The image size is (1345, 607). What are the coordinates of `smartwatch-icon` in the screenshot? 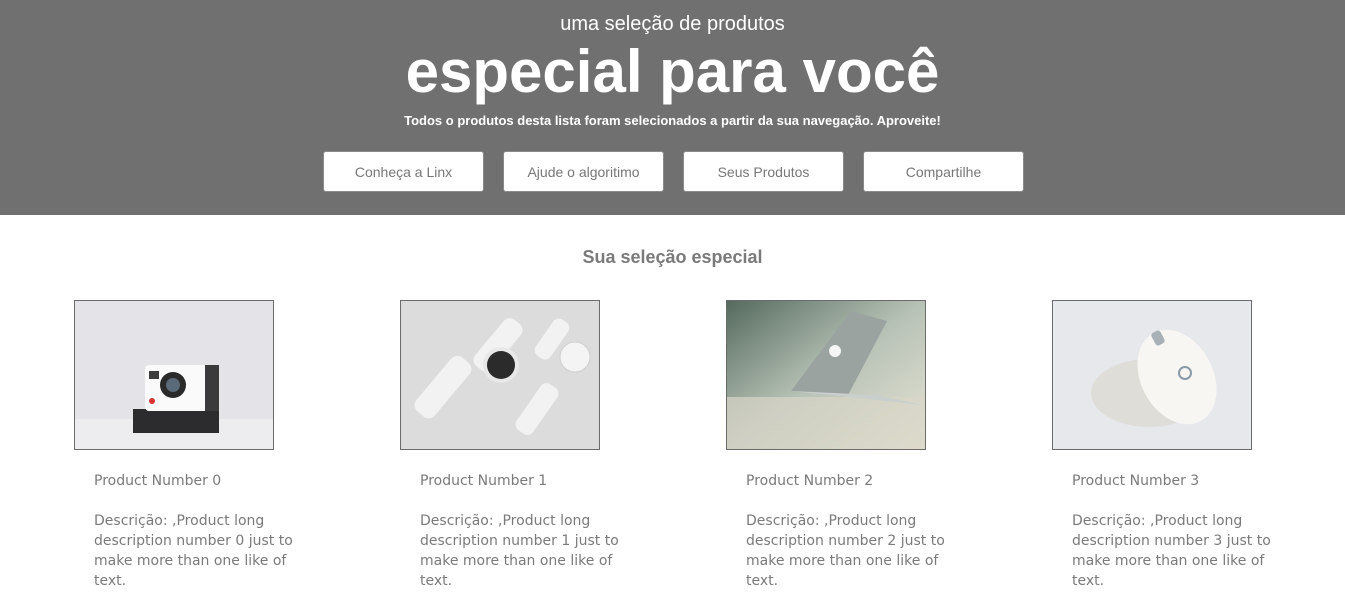 It's located at (500, 375).